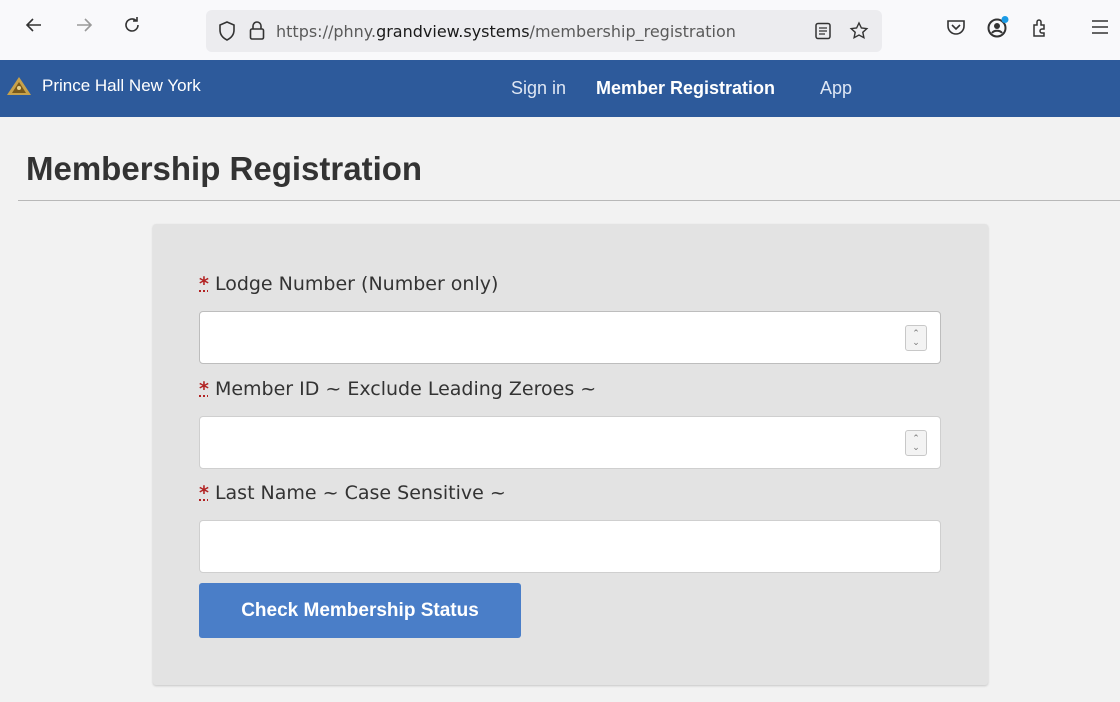 The image size is (1120, 702). I want to click on account-icon, so click(998, 29).